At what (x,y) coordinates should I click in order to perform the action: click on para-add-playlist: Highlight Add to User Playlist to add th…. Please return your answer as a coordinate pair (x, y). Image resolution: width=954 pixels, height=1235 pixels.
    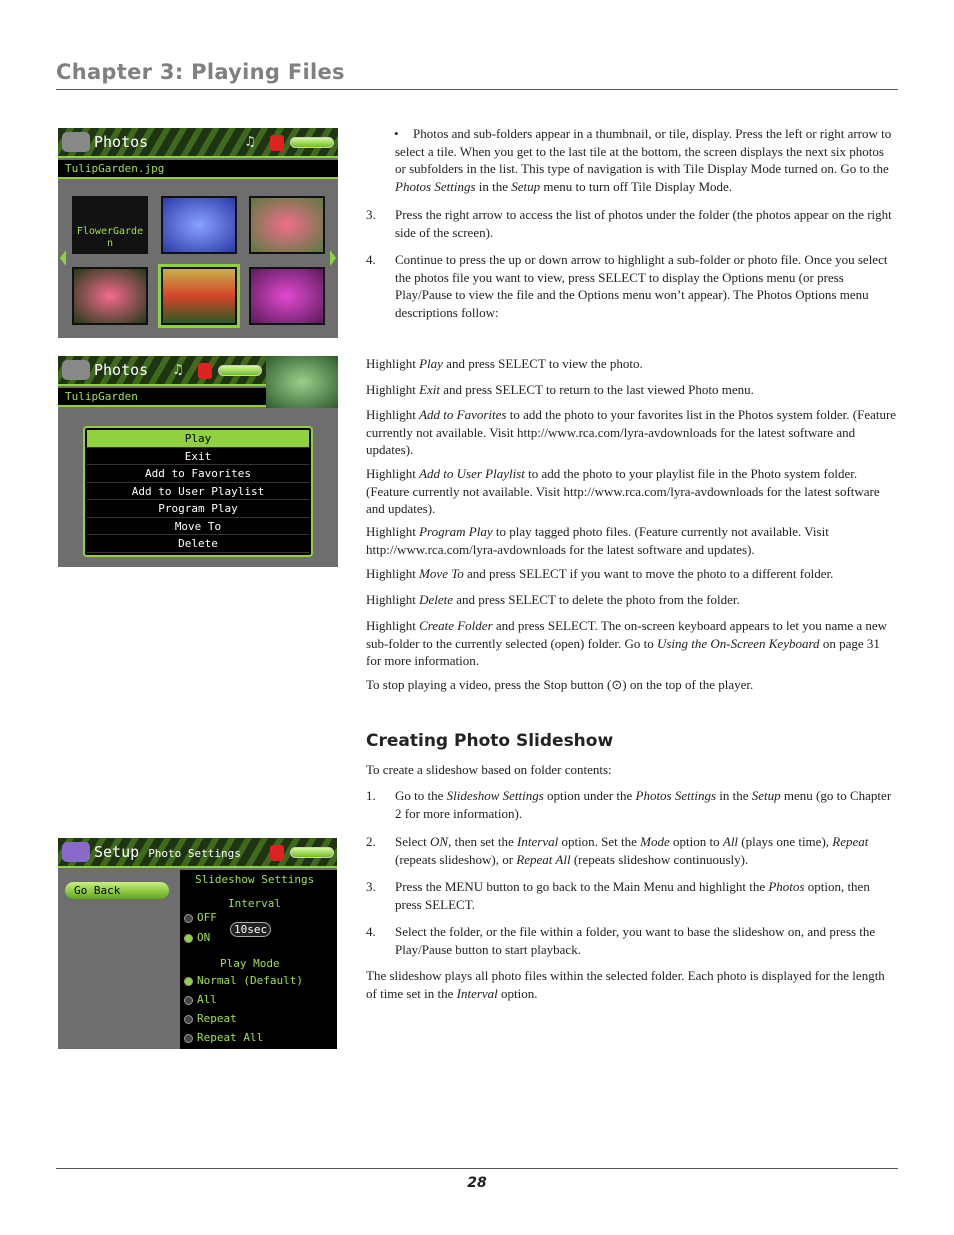
    Looking at the image, I should click on (632, 491).